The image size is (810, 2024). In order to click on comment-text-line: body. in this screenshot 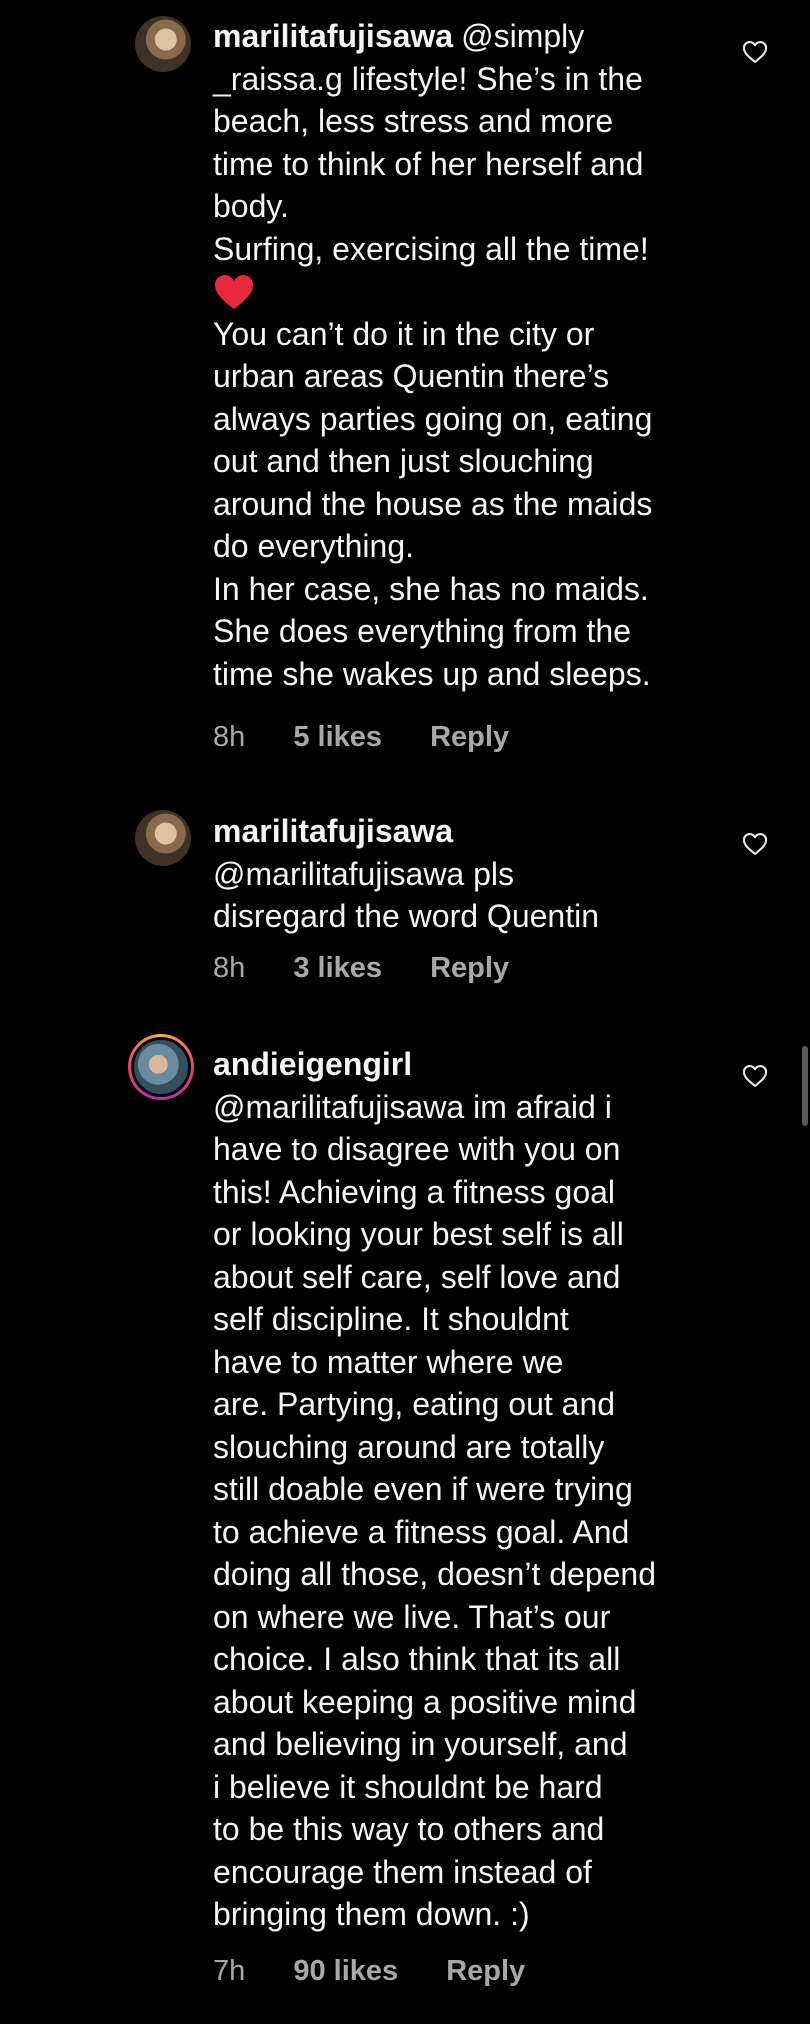, I will do `click(251, 206)`.